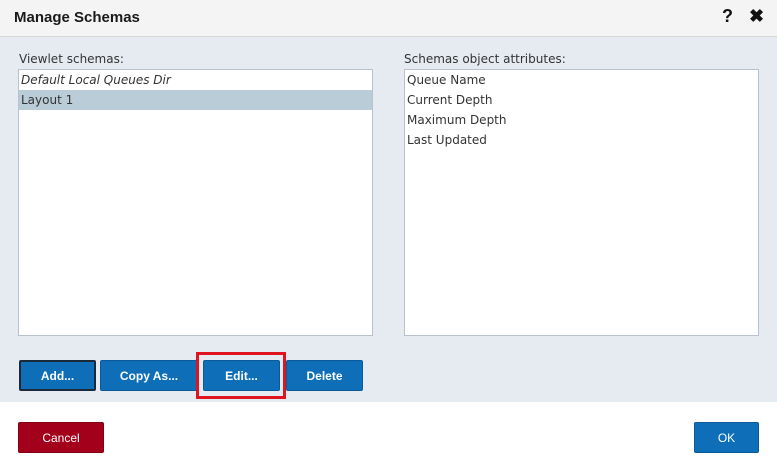 Image resolution: width=777 pixels, height=467 pixels. Describe the element at coordinates (450, 100) in the screenshot. I see `attribute-item: Current Depth` at that location.